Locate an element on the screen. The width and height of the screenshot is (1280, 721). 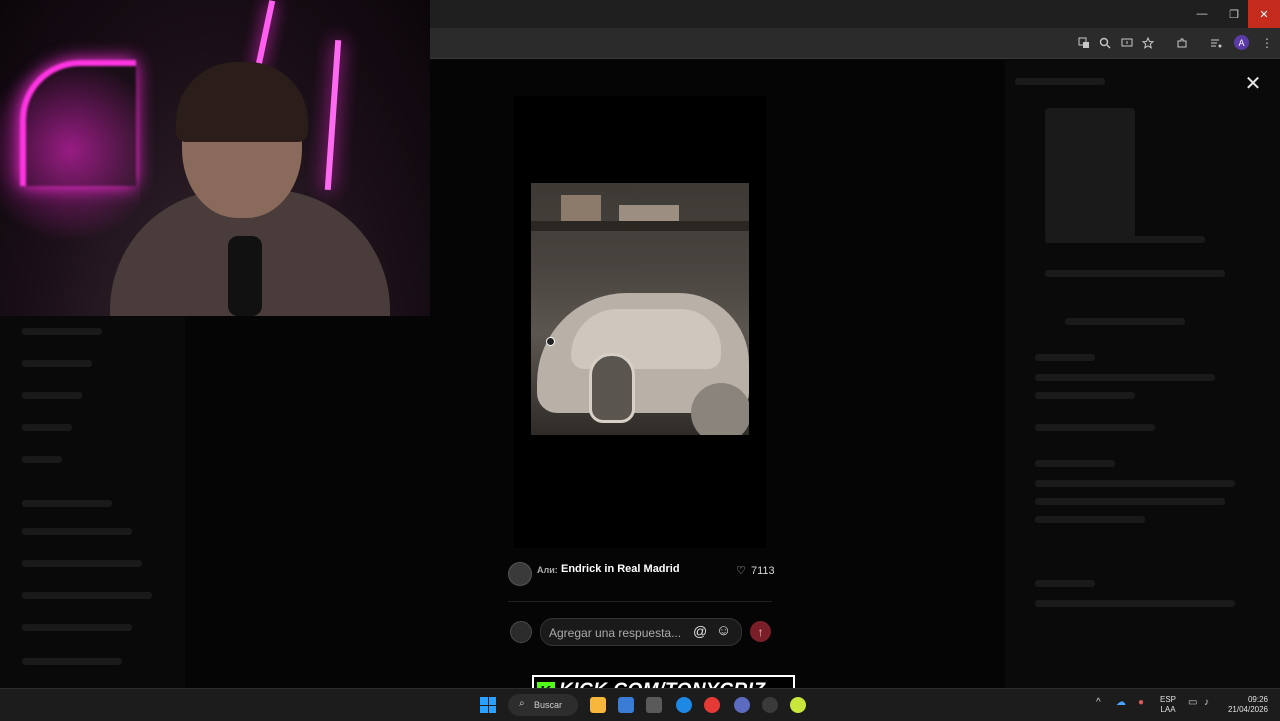
post-meta: Али: Endrick in Real Madrid ♡ 7113 is located at coordinates (641, 573).